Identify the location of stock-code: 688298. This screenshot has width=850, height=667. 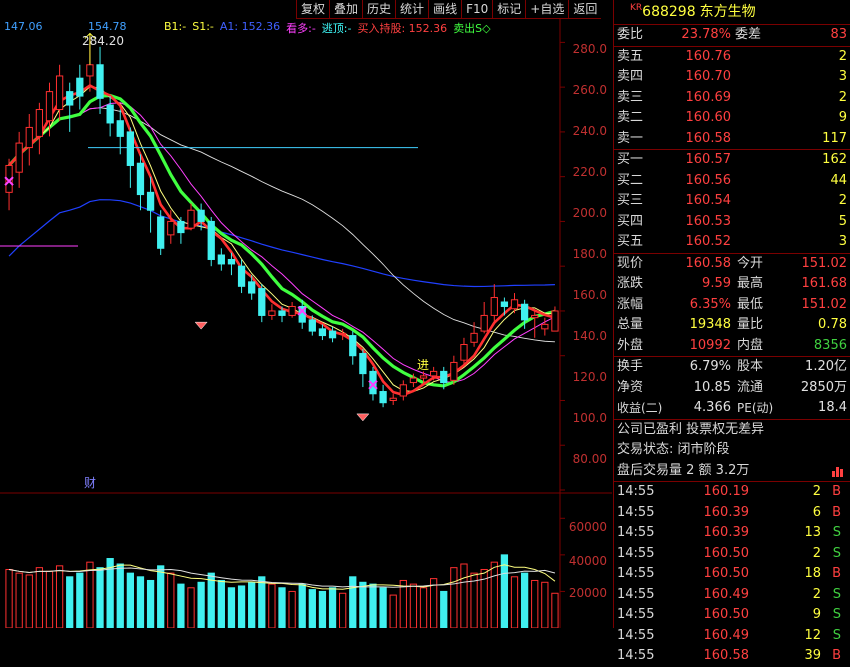
(669, 12).